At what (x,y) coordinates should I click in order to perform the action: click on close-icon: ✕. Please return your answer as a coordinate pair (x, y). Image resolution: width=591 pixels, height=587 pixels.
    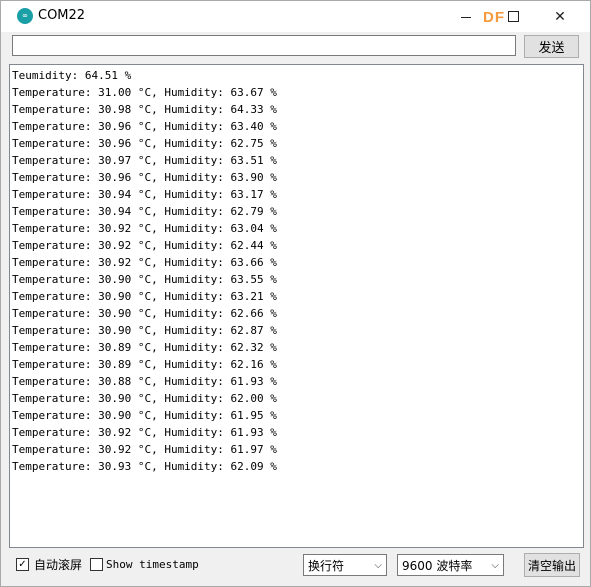
    Looking at the image, I should click on (560, 16).